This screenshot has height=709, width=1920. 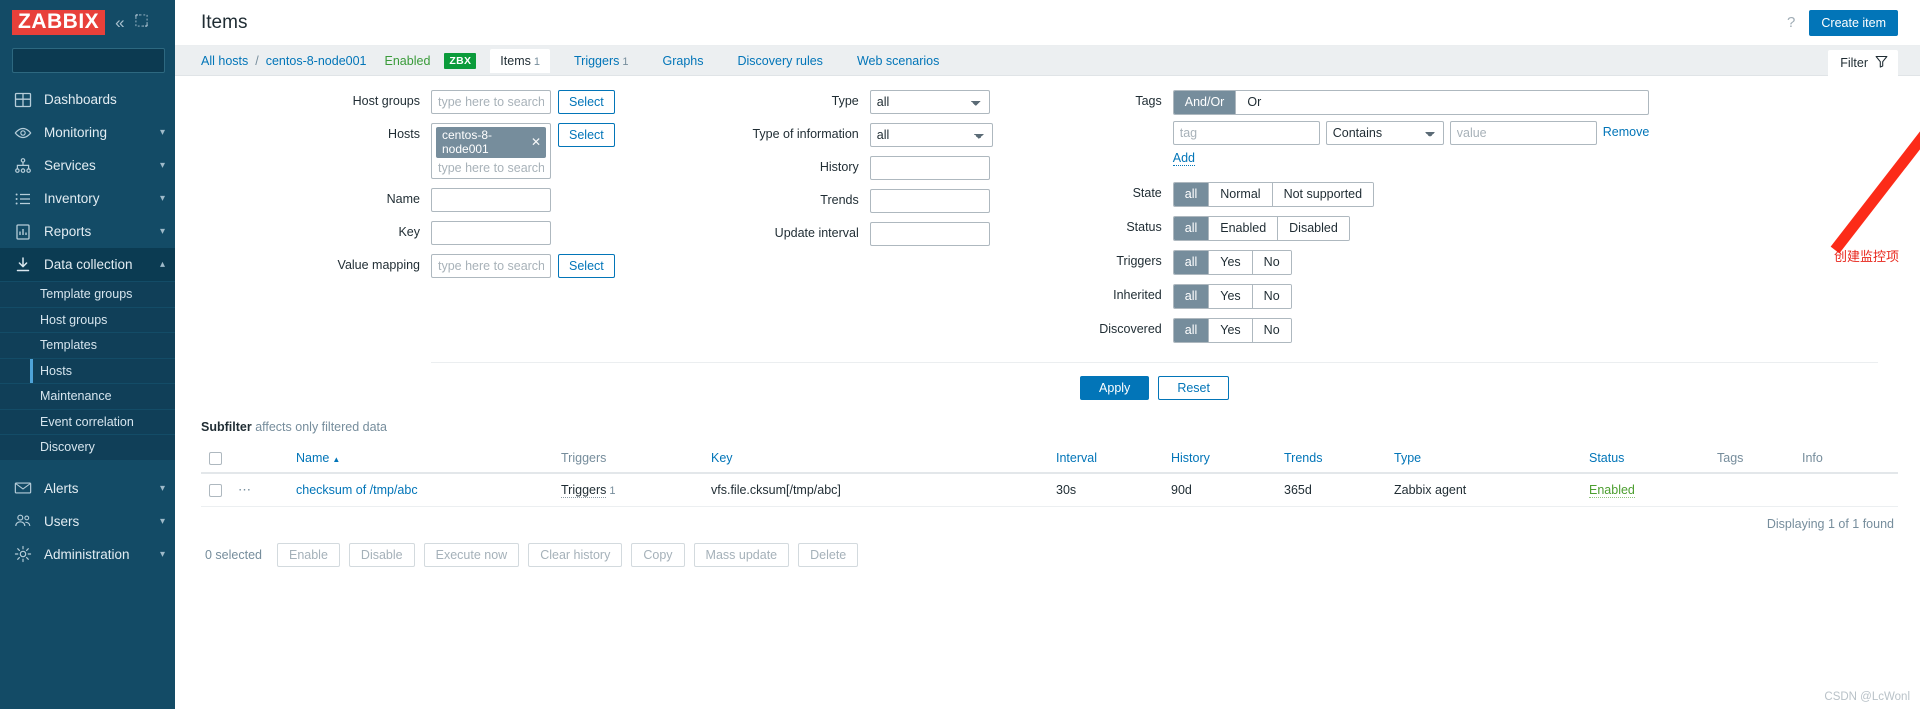 I want to click on name-input, so click(x=491, y=200).